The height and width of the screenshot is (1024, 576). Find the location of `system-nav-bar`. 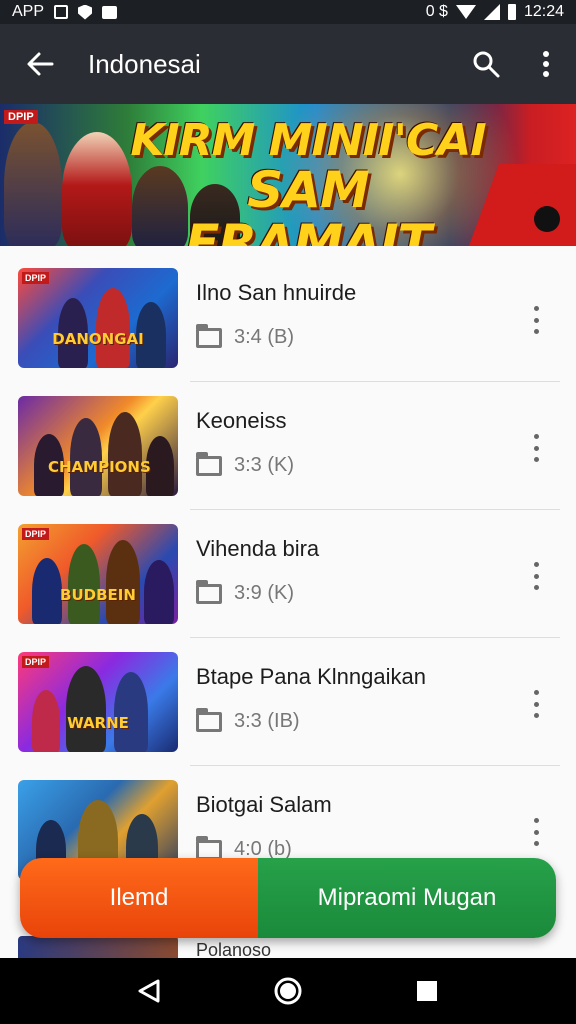

system-nav-bar is located at coordinates (288, 991).